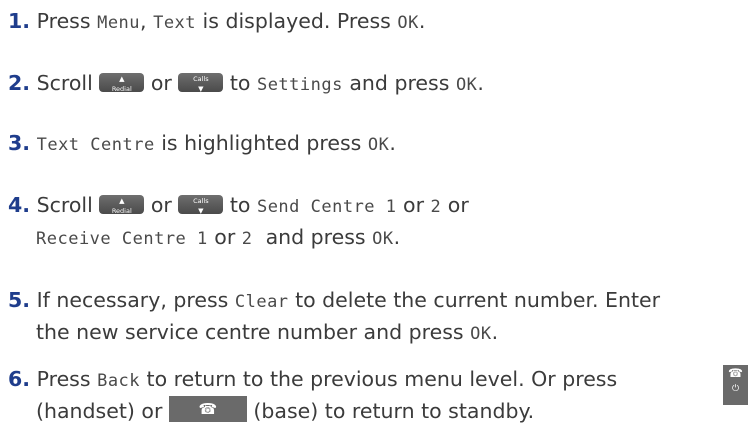 The width and height of the screenshot is (756, 428). Describe the element at coordinates (261, 302) in the screenshot. I see `clear-softkey-text: Clear` at that location.